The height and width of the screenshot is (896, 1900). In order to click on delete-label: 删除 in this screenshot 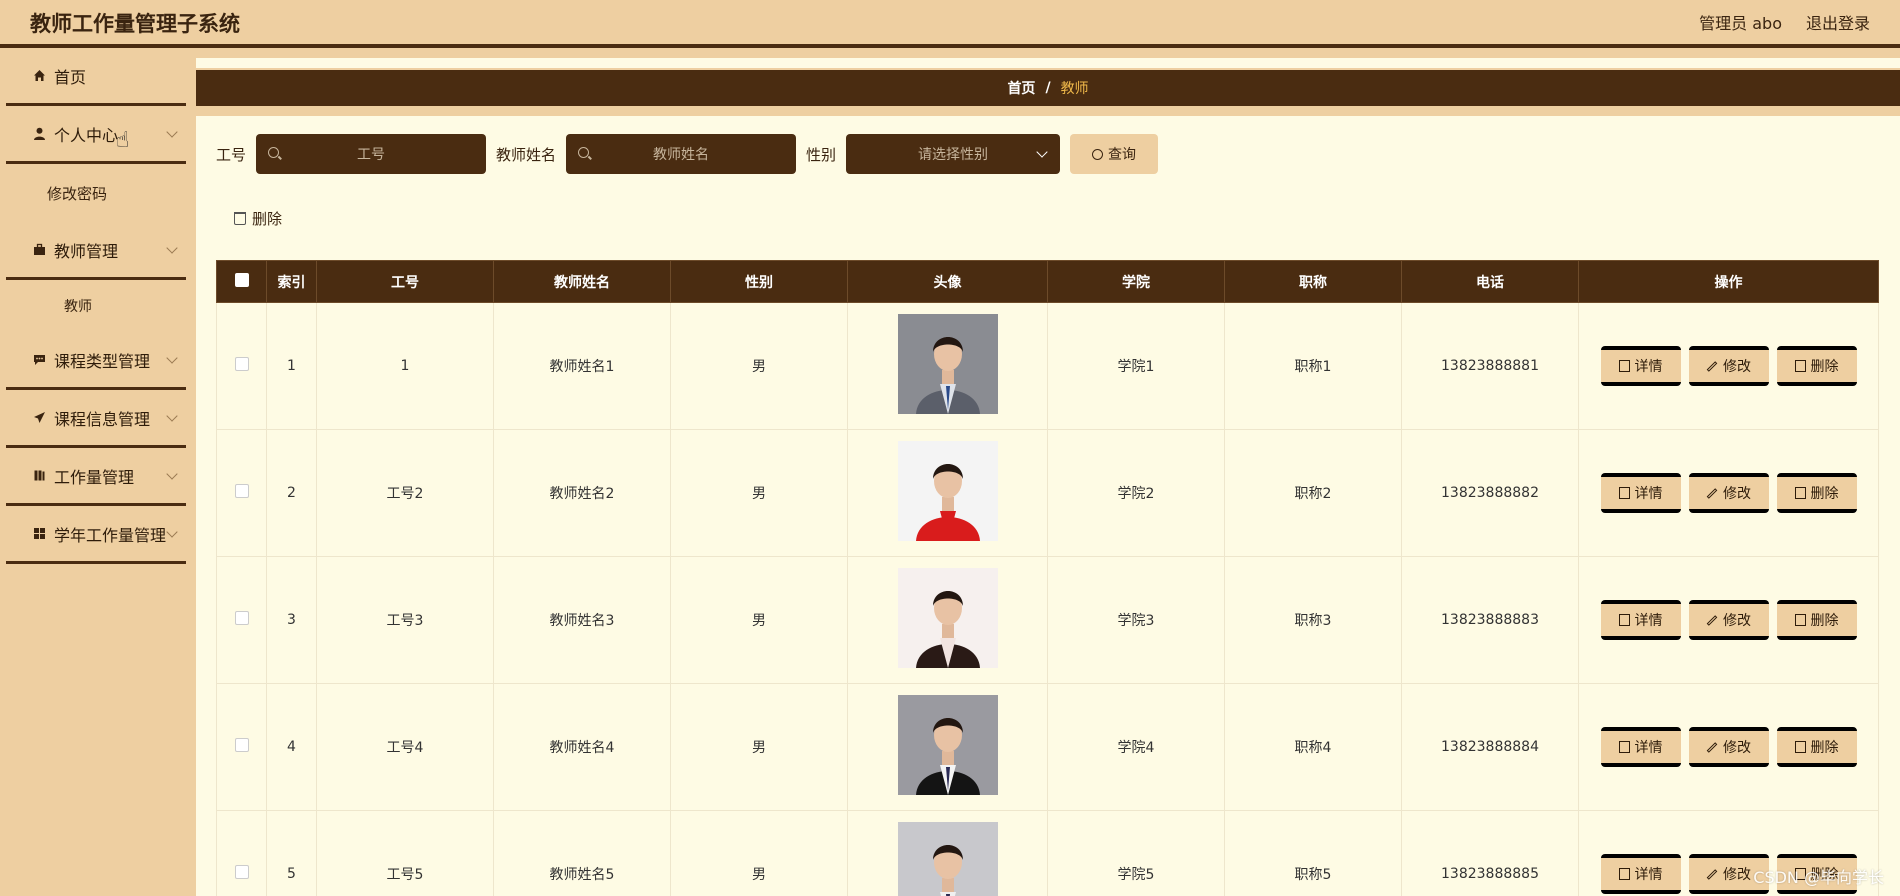, I will do `click(1824, 621)`.